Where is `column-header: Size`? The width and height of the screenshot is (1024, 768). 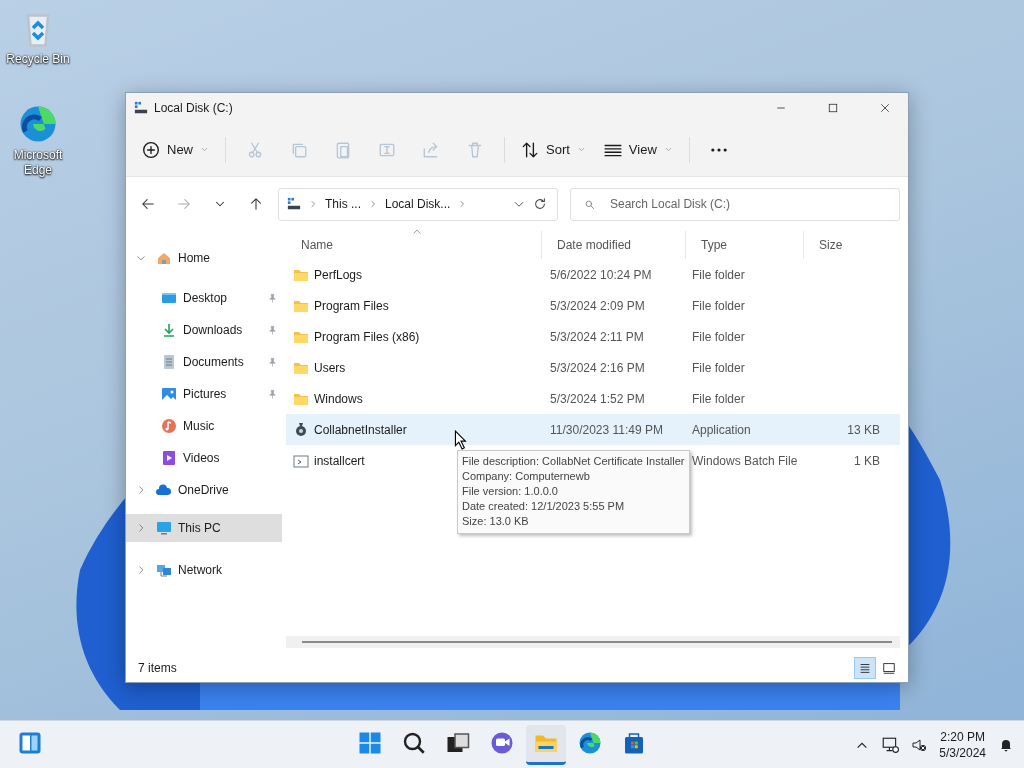 column-header: Size is located at coordinates (844, 245).